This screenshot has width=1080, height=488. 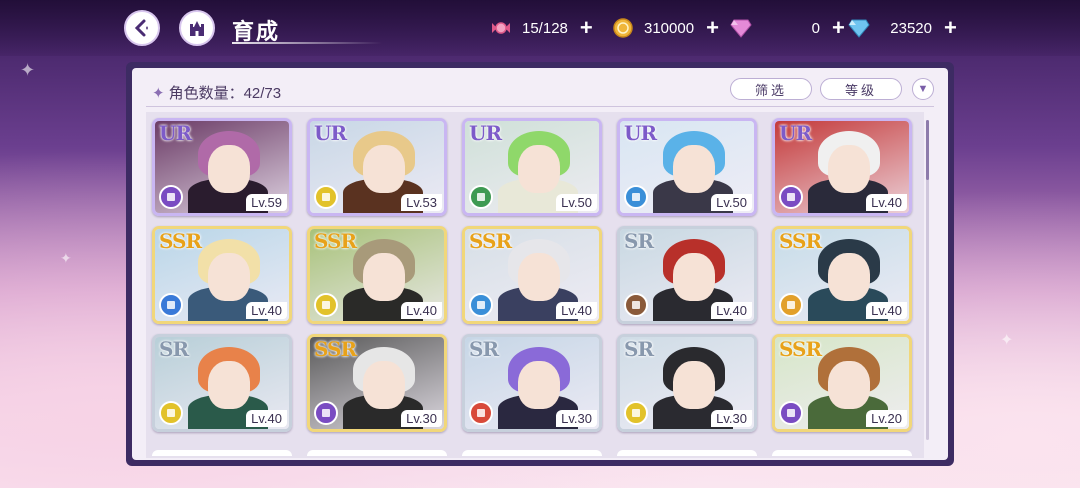 What do you see at coordinates (861, 89) in the screenshot?
I see `level-sort-button: 等级` at bounding box center [861, 89].